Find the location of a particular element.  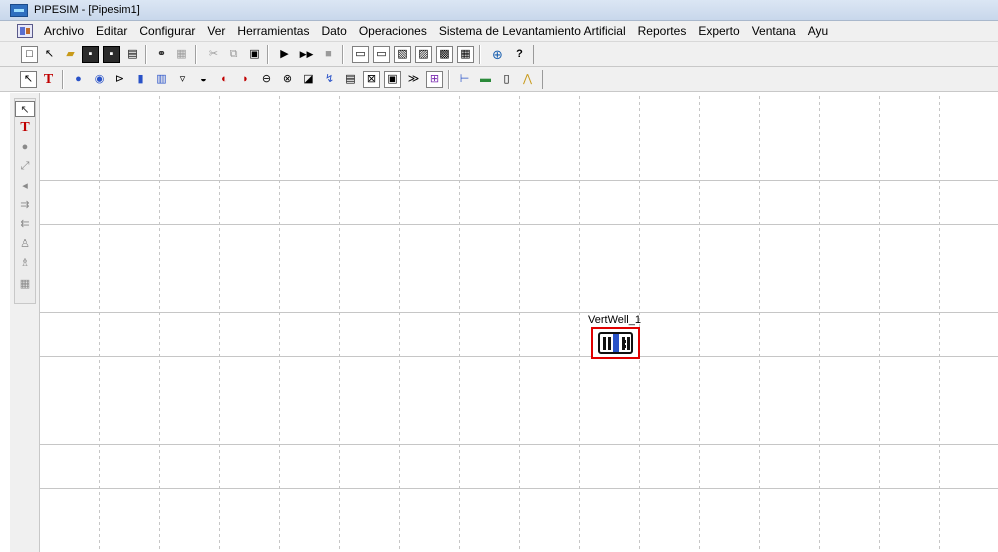

graph-icon: ▨ is located at coordinates (423, 54).